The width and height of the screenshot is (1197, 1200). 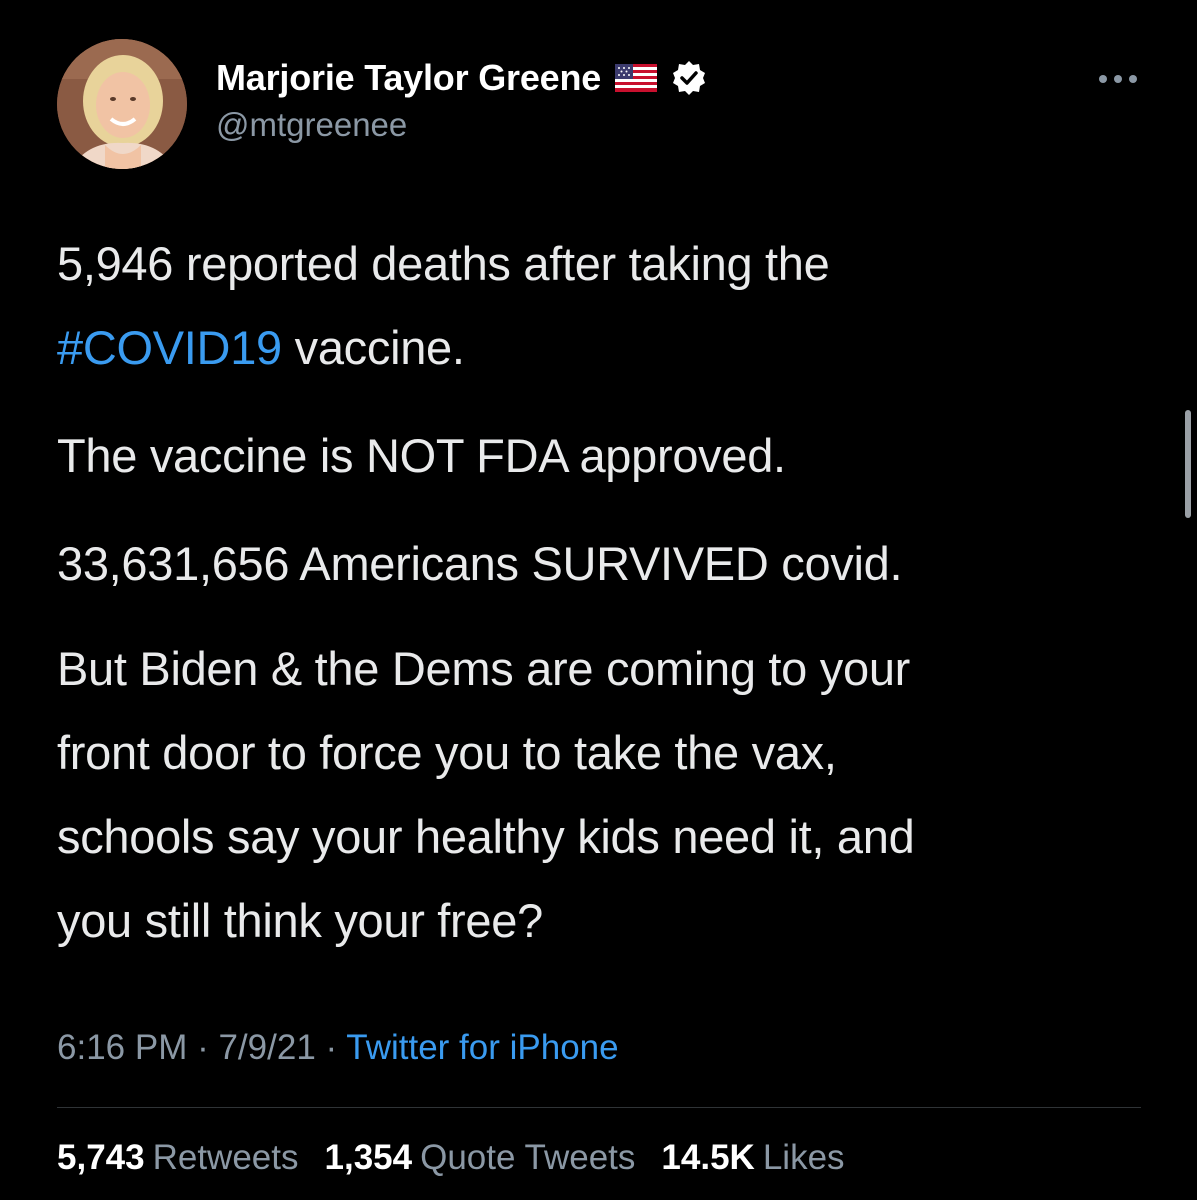 I want to click on display-name: Marjorie Taylor Greene, so click(x=408, y=78).